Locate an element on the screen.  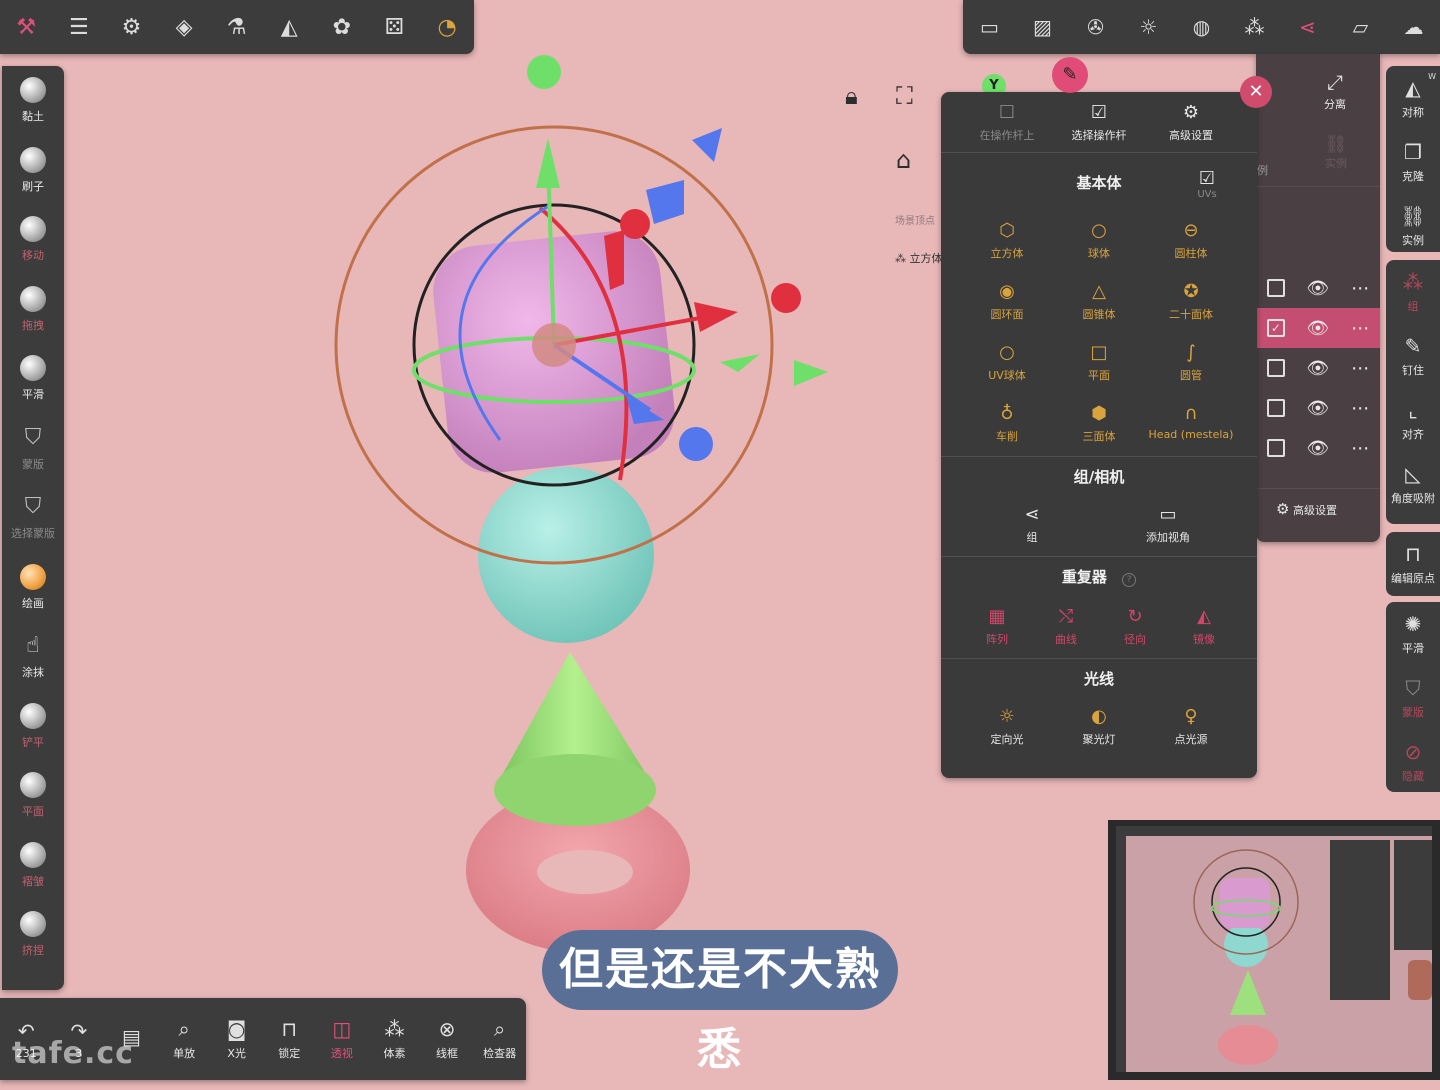
tools-icon: ⚒ is located at coordinates (26, 27).